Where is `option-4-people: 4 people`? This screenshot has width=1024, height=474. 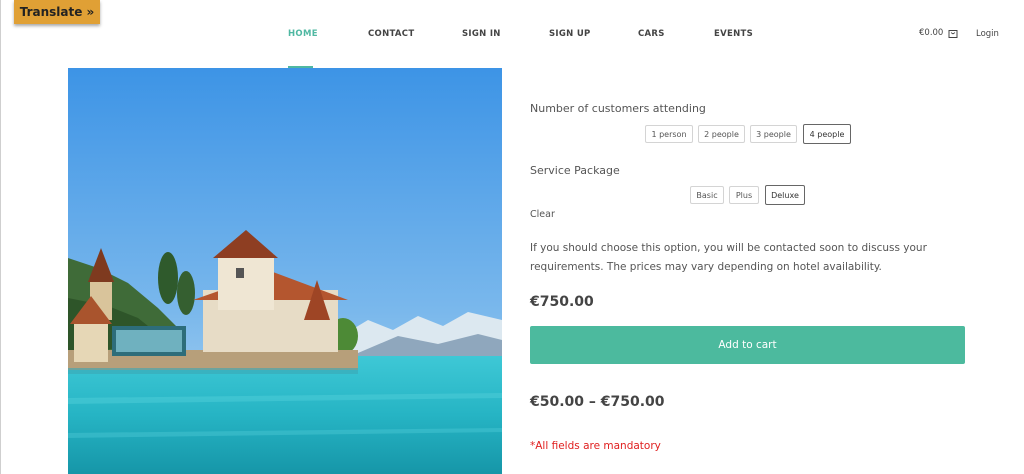 option-4-people: 4 people is located at coordinates (827, 134).